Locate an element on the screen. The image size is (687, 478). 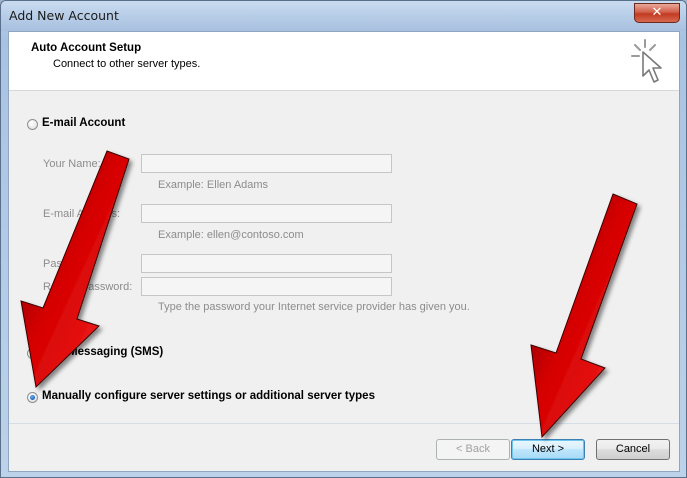
password-input is located at coordinates (266, 263).